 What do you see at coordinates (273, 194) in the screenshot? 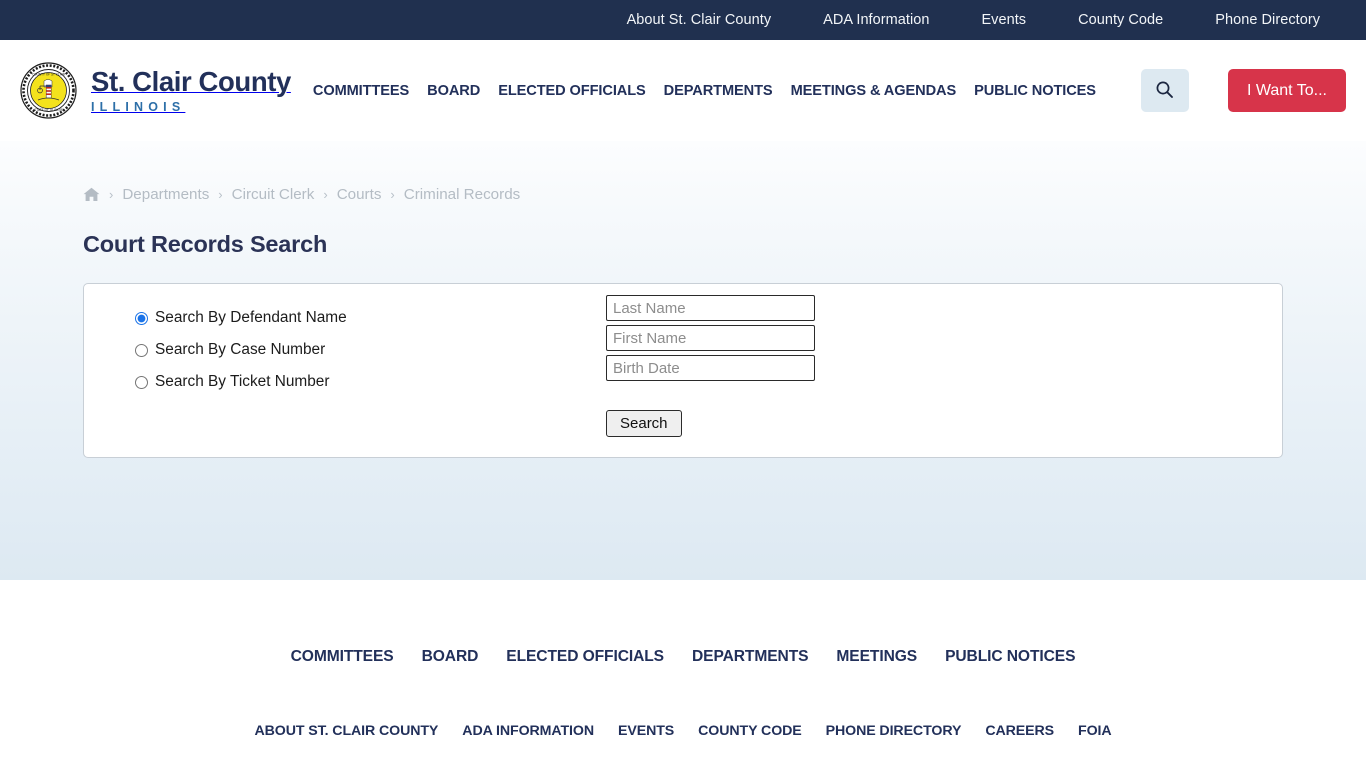
I see `breadcrumb-circuit-clerk: Circuit Clerk` at bounding box center [273, 194].